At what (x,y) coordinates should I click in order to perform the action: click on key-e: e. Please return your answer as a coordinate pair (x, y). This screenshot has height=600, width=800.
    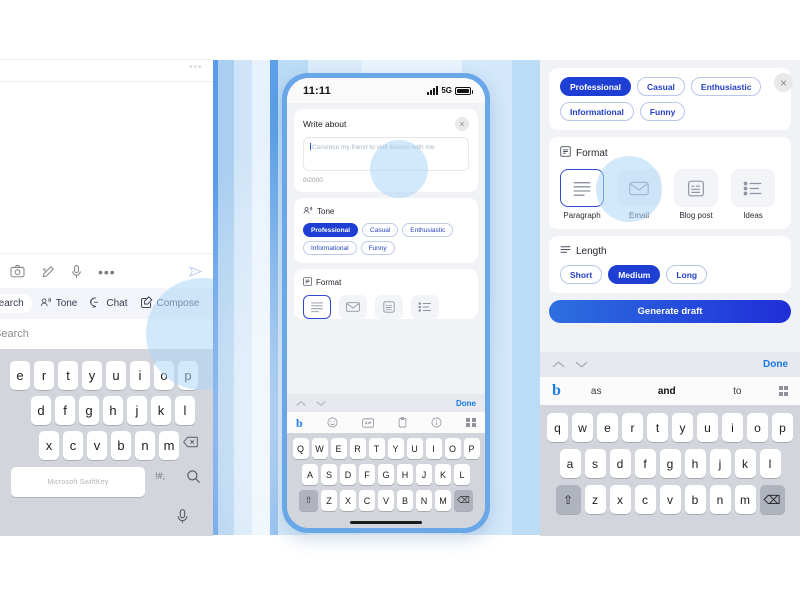
    Looking at the image, I should click on (20, 375).